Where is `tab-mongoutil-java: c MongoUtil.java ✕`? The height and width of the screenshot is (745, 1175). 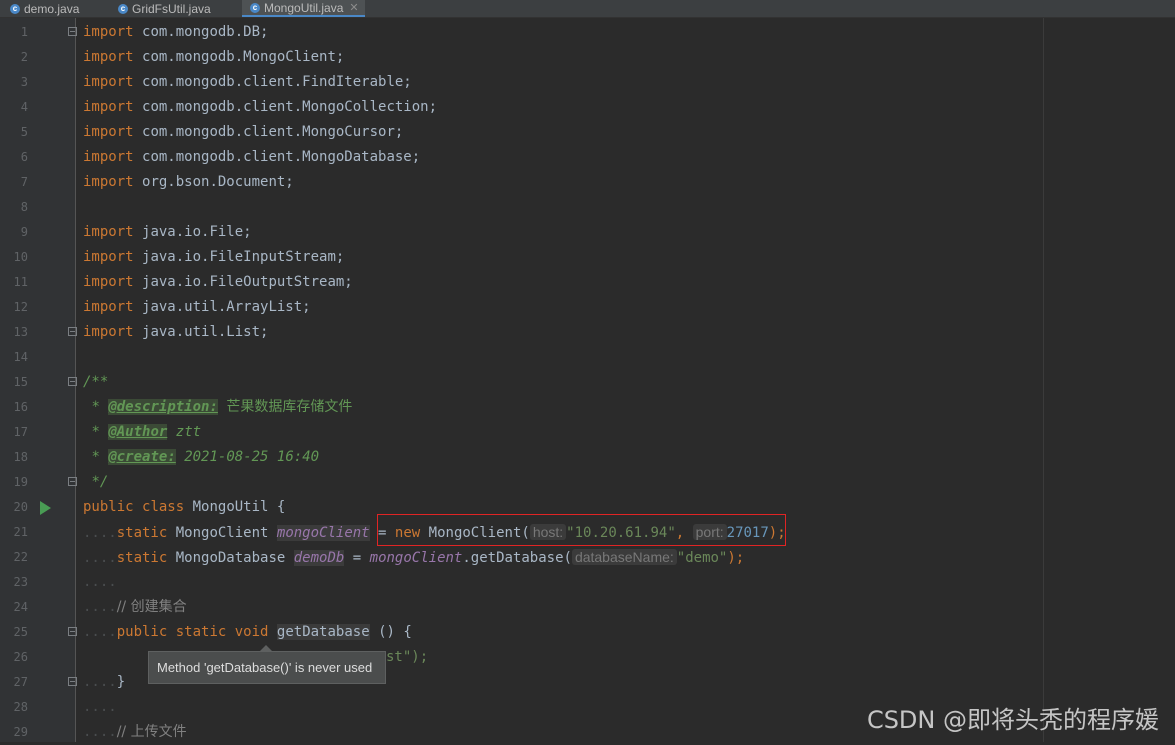 tab-mongoutil-java: c MongoUtil.java ✕ is located at coordinates (303, 8).